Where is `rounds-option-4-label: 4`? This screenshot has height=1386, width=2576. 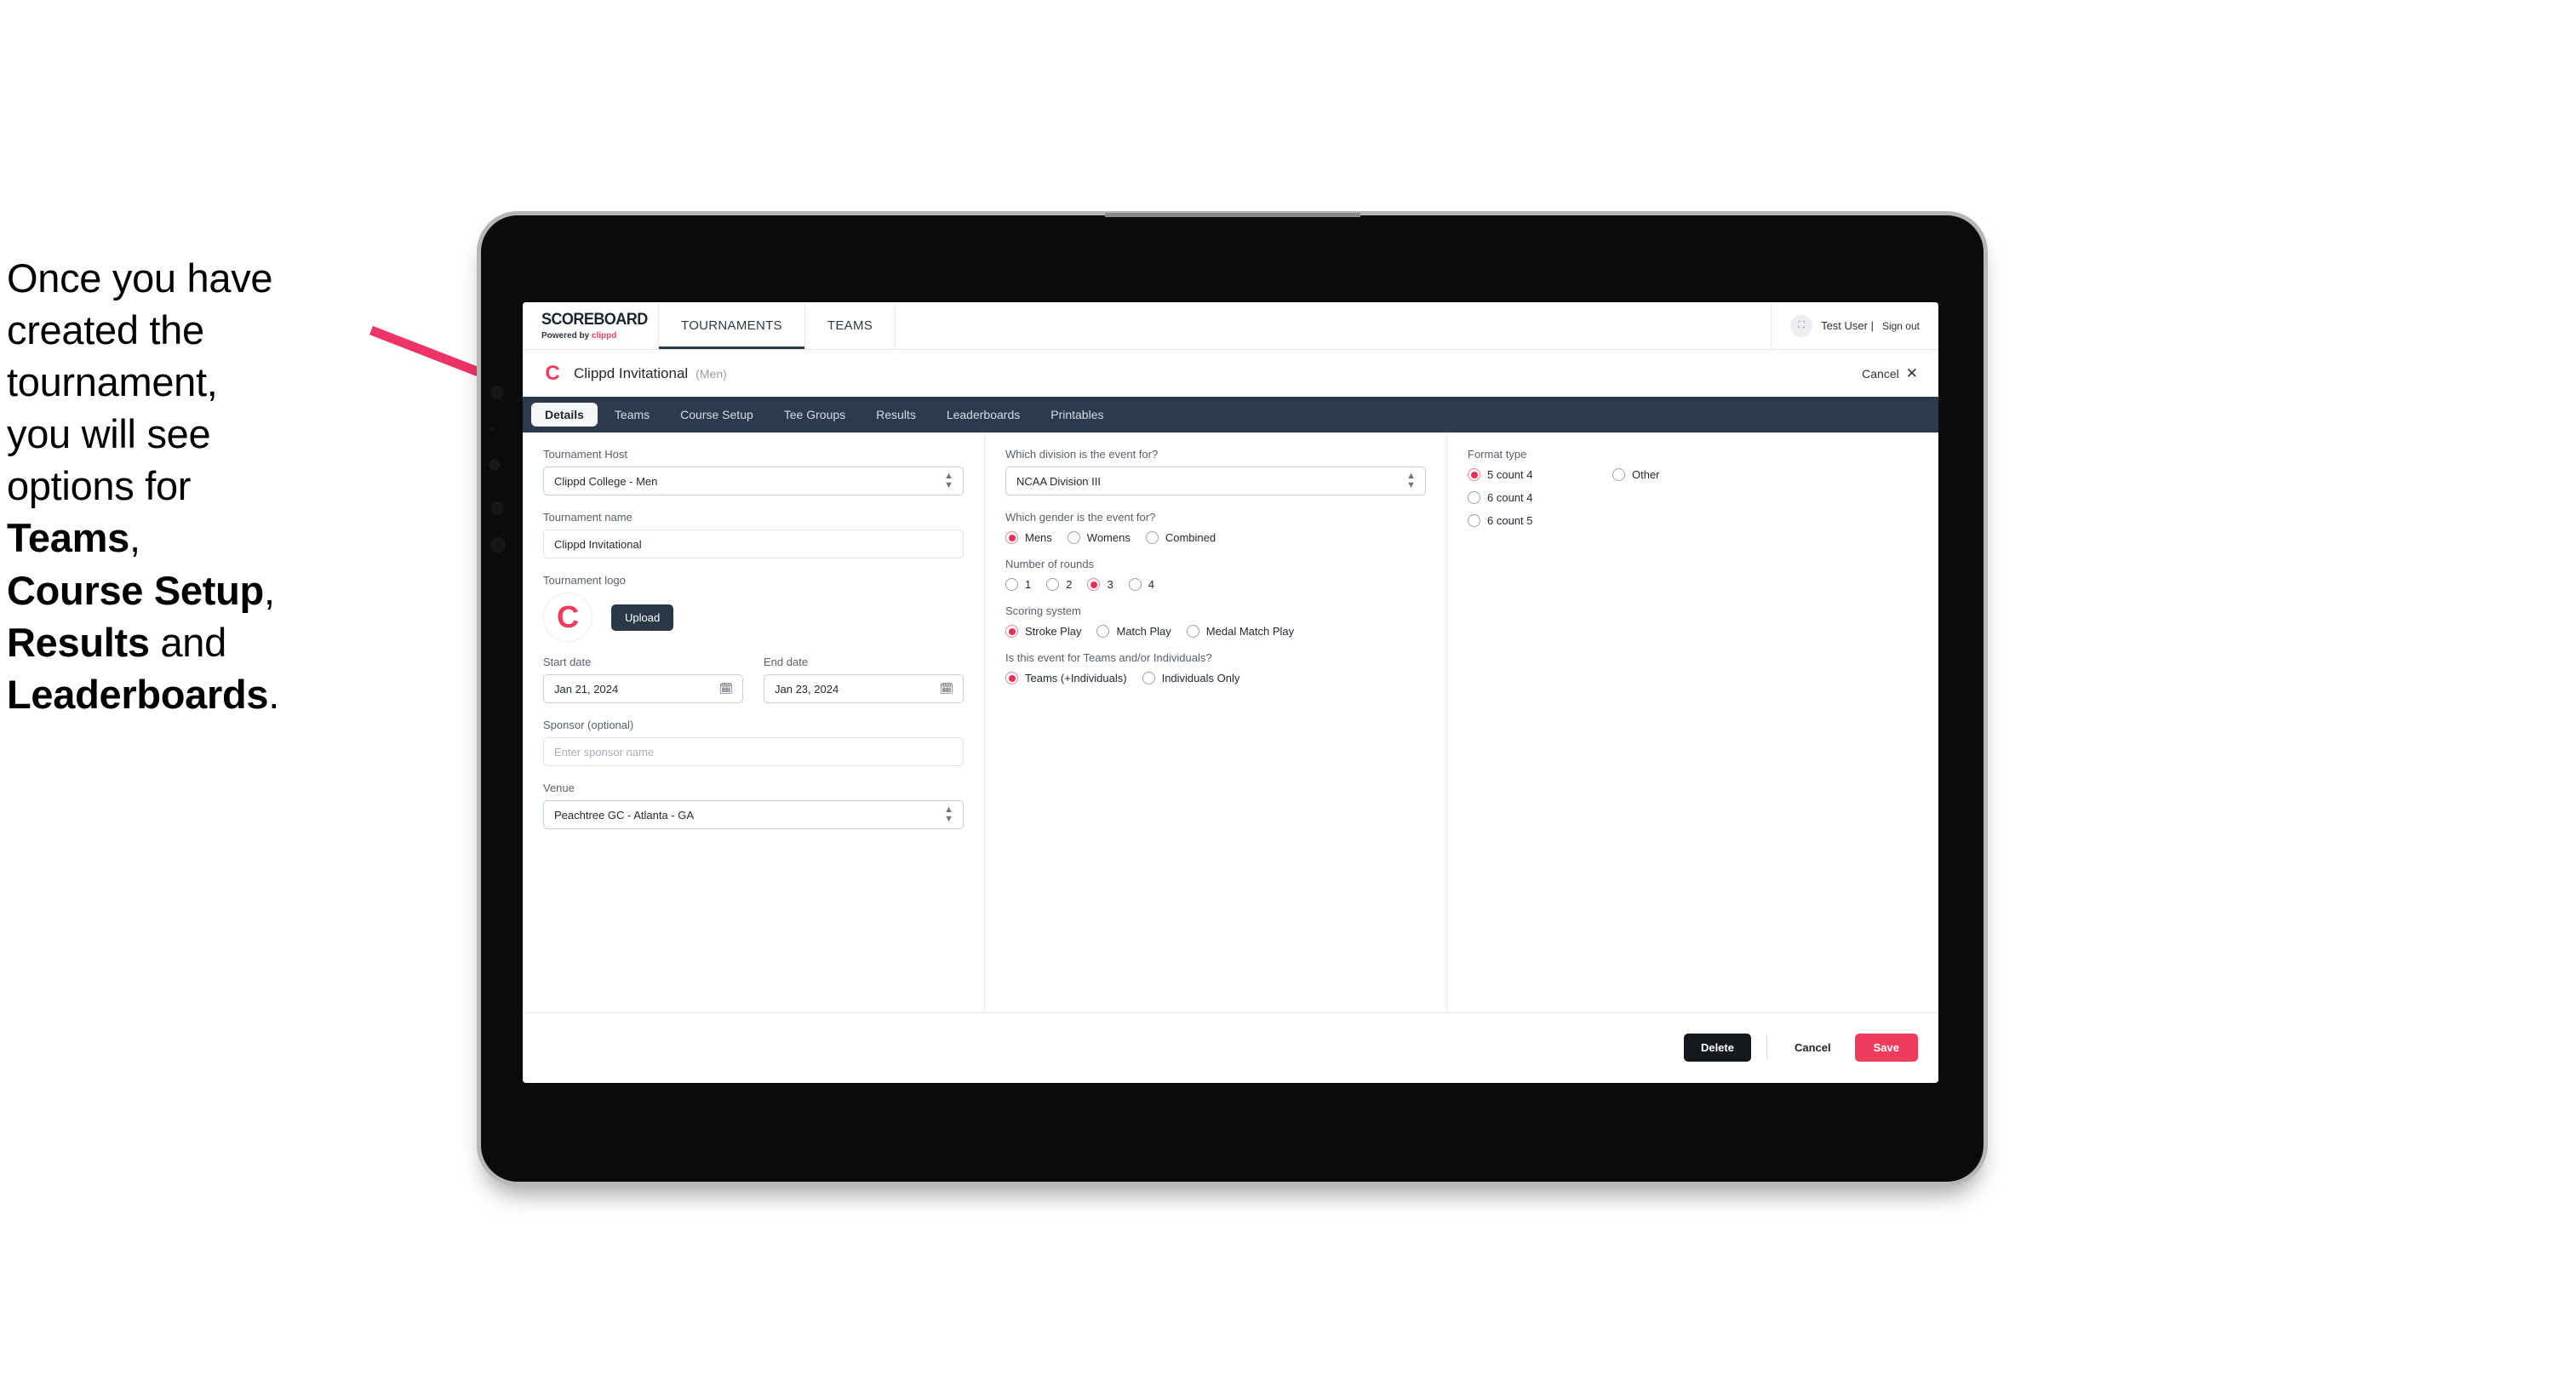 rounds-option-4-label: 4 is located at coordinates (1151, 584).